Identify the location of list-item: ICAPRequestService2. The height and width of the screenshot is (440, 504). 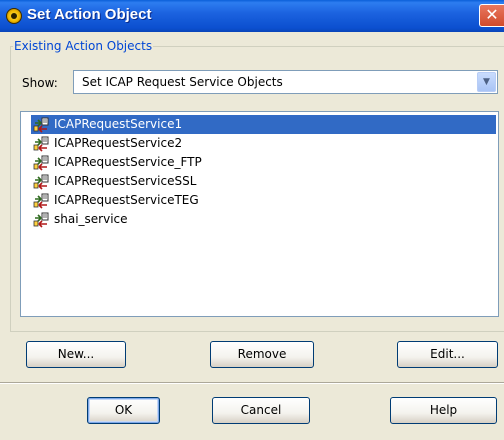
(263, 143).